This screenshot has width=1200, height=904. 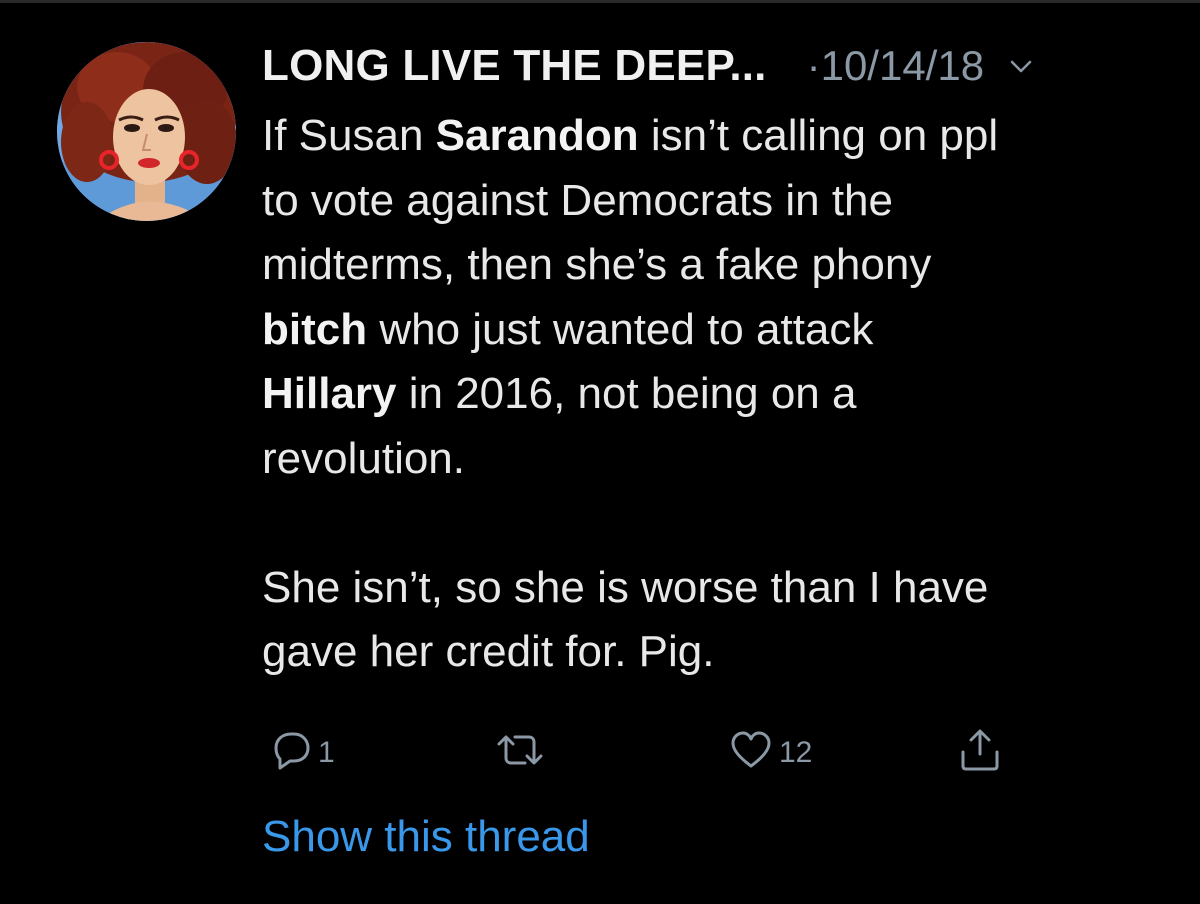 I want to click on avatar, so click(x=146, y=131).